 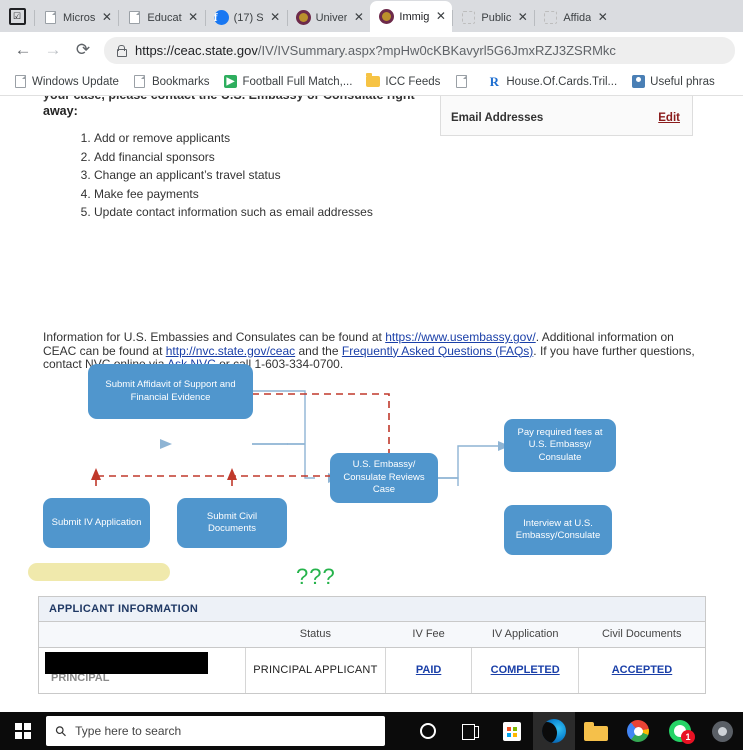 I want to click on windows-taskbar: ⚲ Type here to search 1, so click(x=371, y=731).